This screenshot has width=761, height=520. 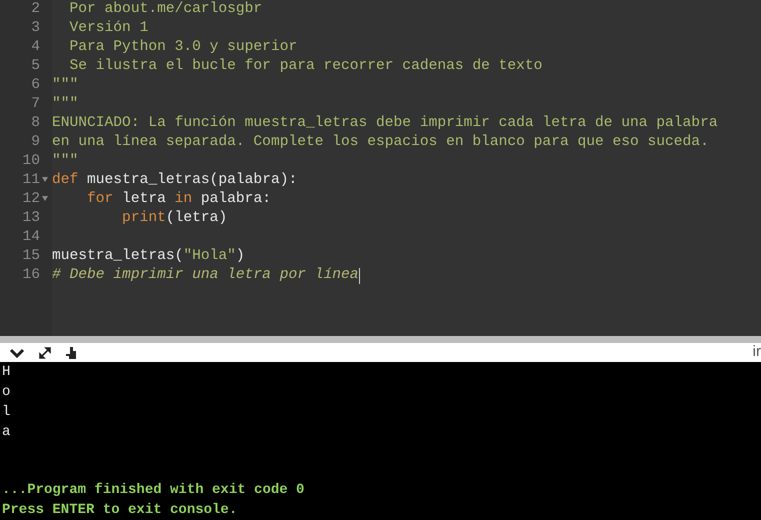 What do you see at coordinates (6, 392) in the screenshot?
I see `console-line: o` at bounding box center [6, 392].